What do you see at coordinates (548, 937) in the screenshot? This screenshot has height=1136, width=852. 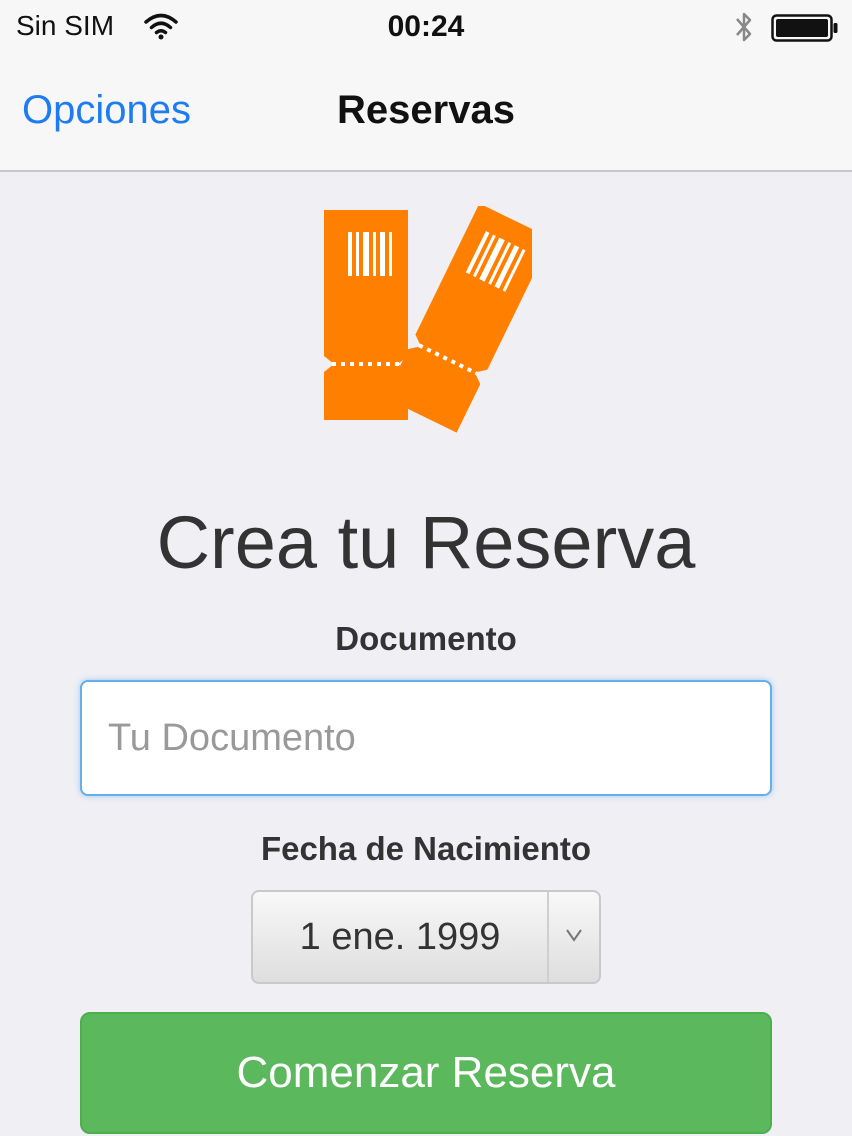 I see `select-divider` at bounding box center [548, 937].